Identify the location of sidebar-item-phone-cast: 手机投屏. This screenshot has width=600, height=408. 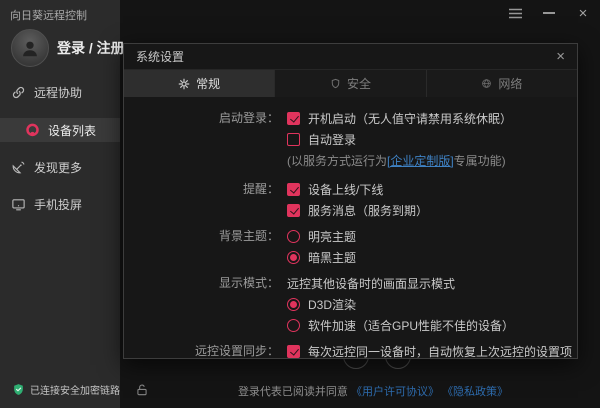
(60, 204).